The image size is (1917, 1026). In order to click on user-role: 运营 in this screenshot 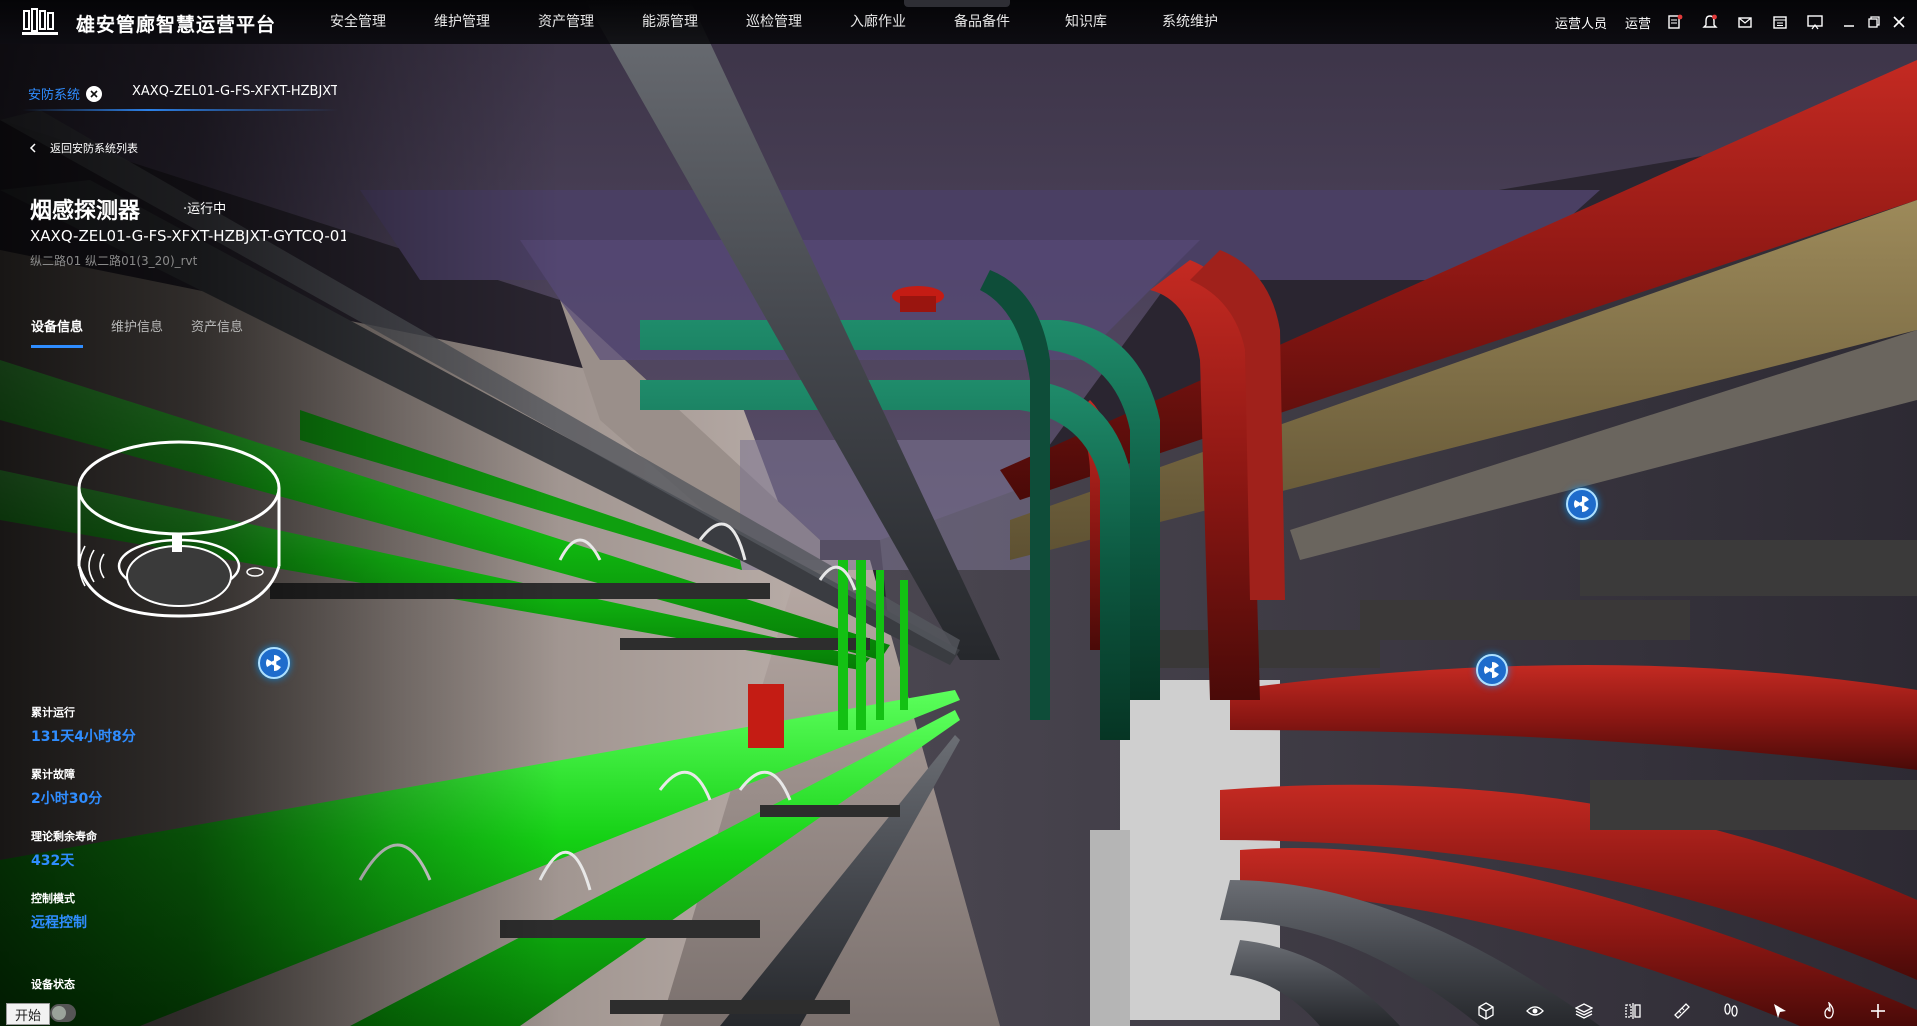, I will do `click(1638, 22)`.